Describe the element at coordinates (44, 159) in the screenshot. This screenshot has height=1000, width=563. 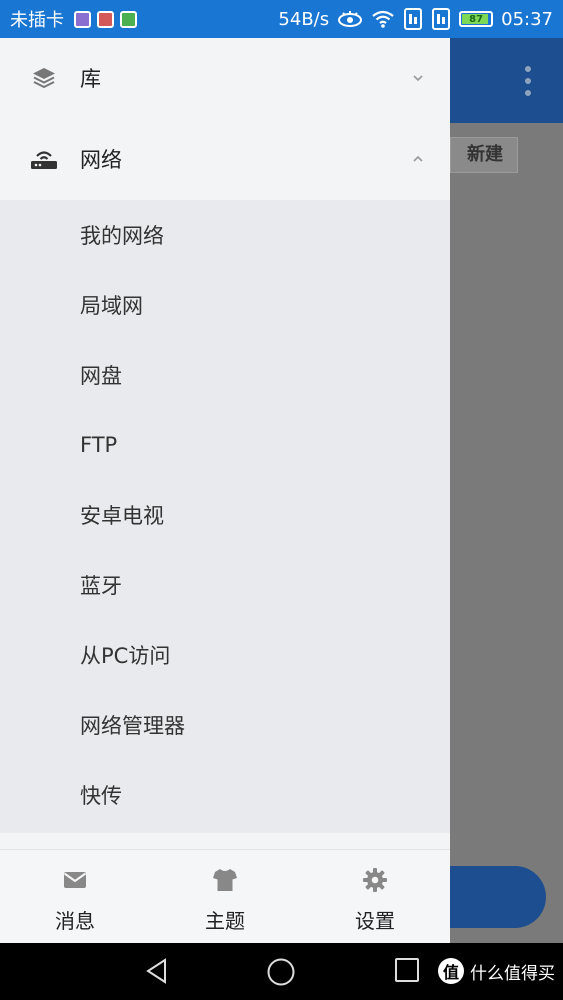
I see `router-icon` at that location.